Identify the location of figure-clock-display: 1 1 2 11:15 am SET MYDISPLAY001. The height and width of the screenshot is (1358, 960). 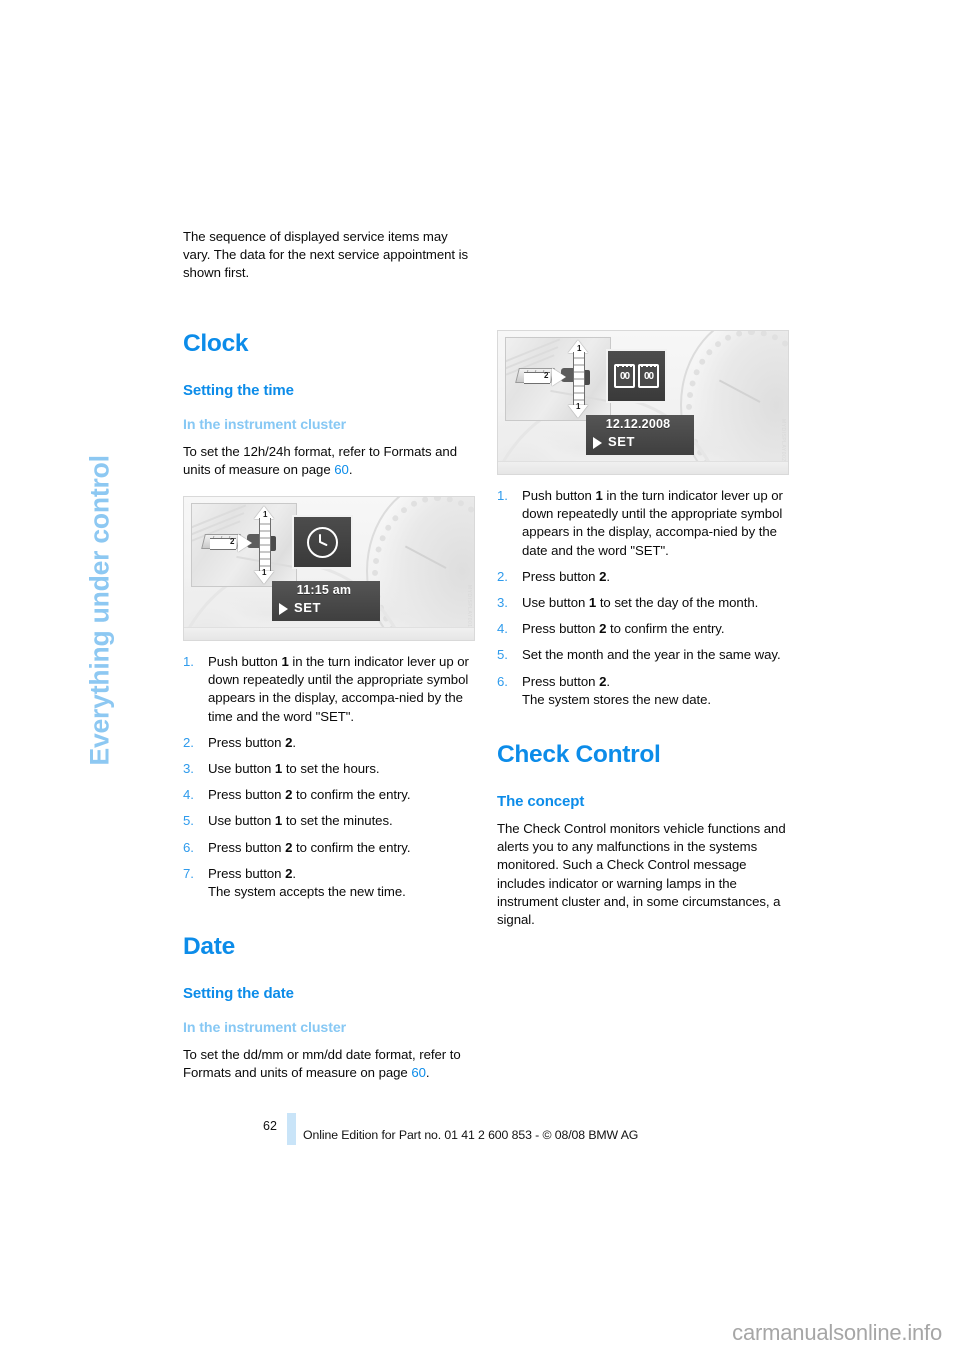
(329, 569).